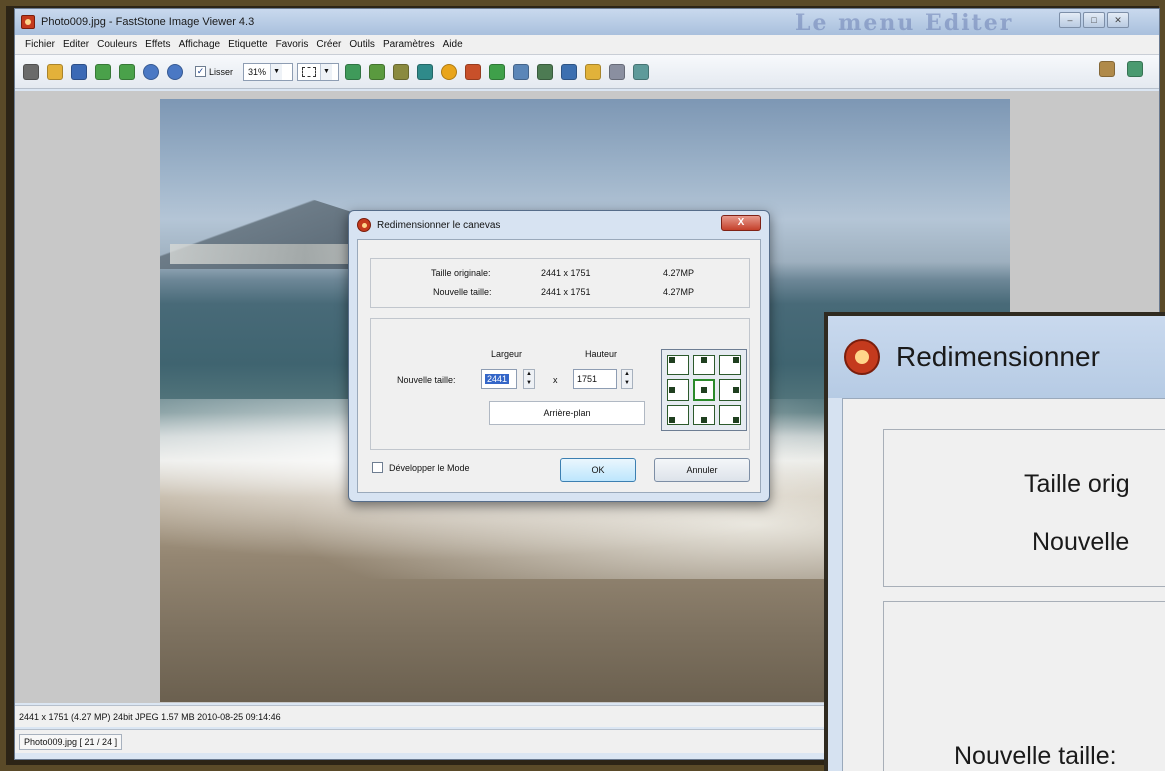 The height and width of the screenshot is (771, 1165). Describe the element at coordinates (679, 292) in the screenshot. I see `new-size-mp: 4.27MP` at that location.